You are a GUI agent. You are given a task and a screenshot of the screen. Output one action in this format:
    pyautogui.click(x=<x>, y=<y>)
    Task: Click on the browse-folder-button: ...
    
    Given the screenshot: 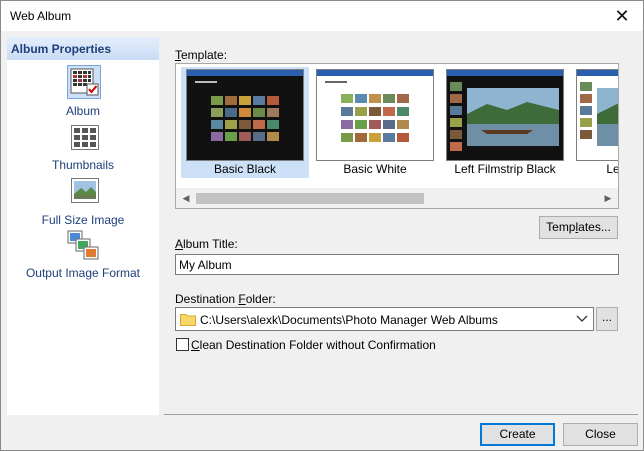 What is the action you would take?
    pyautogui.click(x=607, y=319)
    